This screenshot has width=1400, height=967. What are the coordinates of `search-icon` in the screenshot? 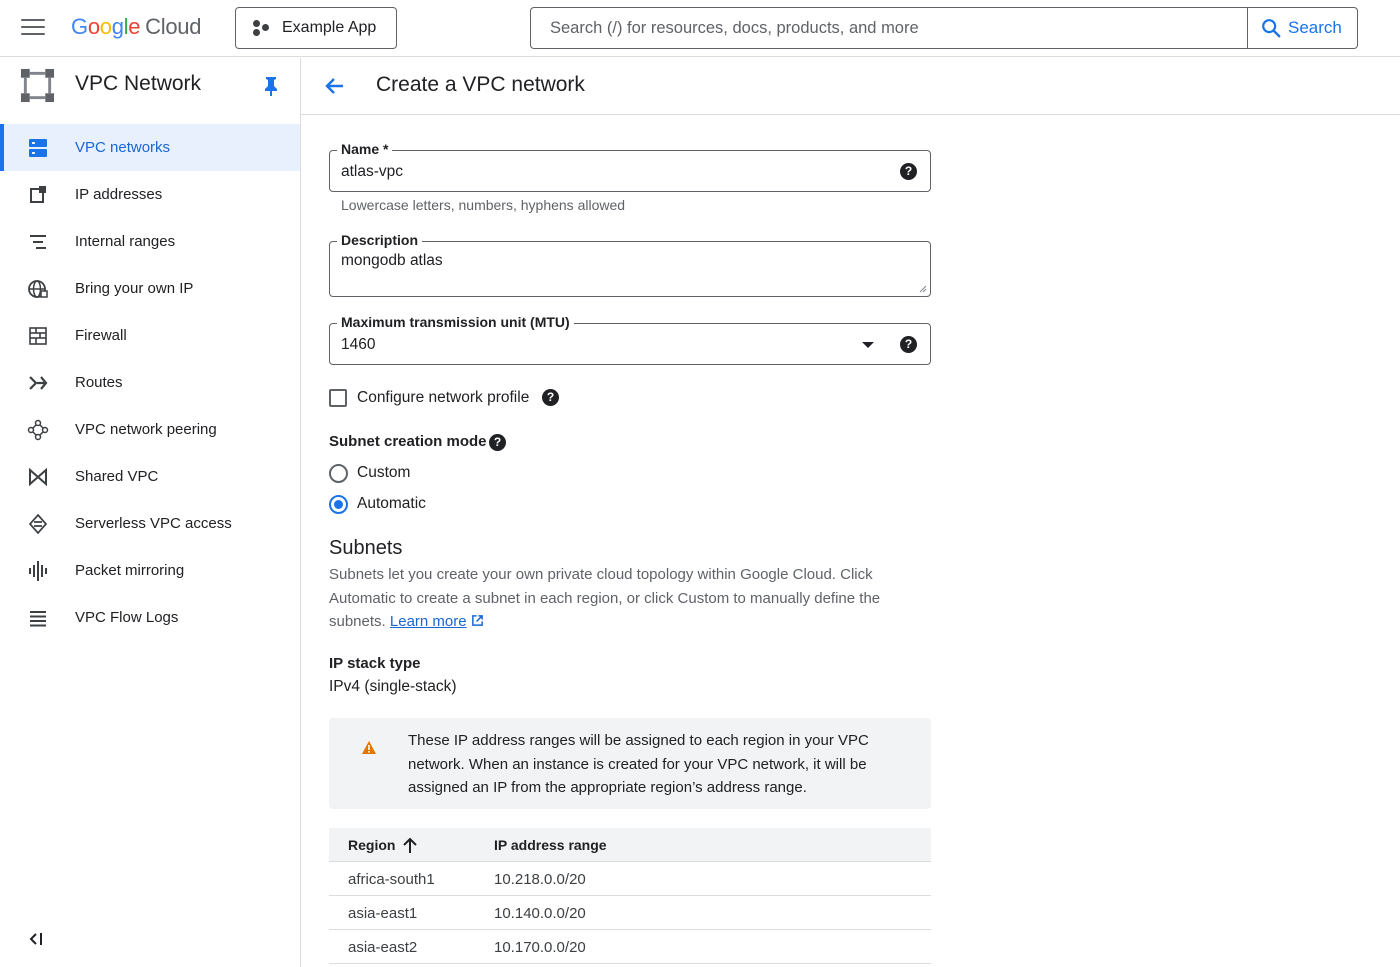 It's located at (1271, 28).